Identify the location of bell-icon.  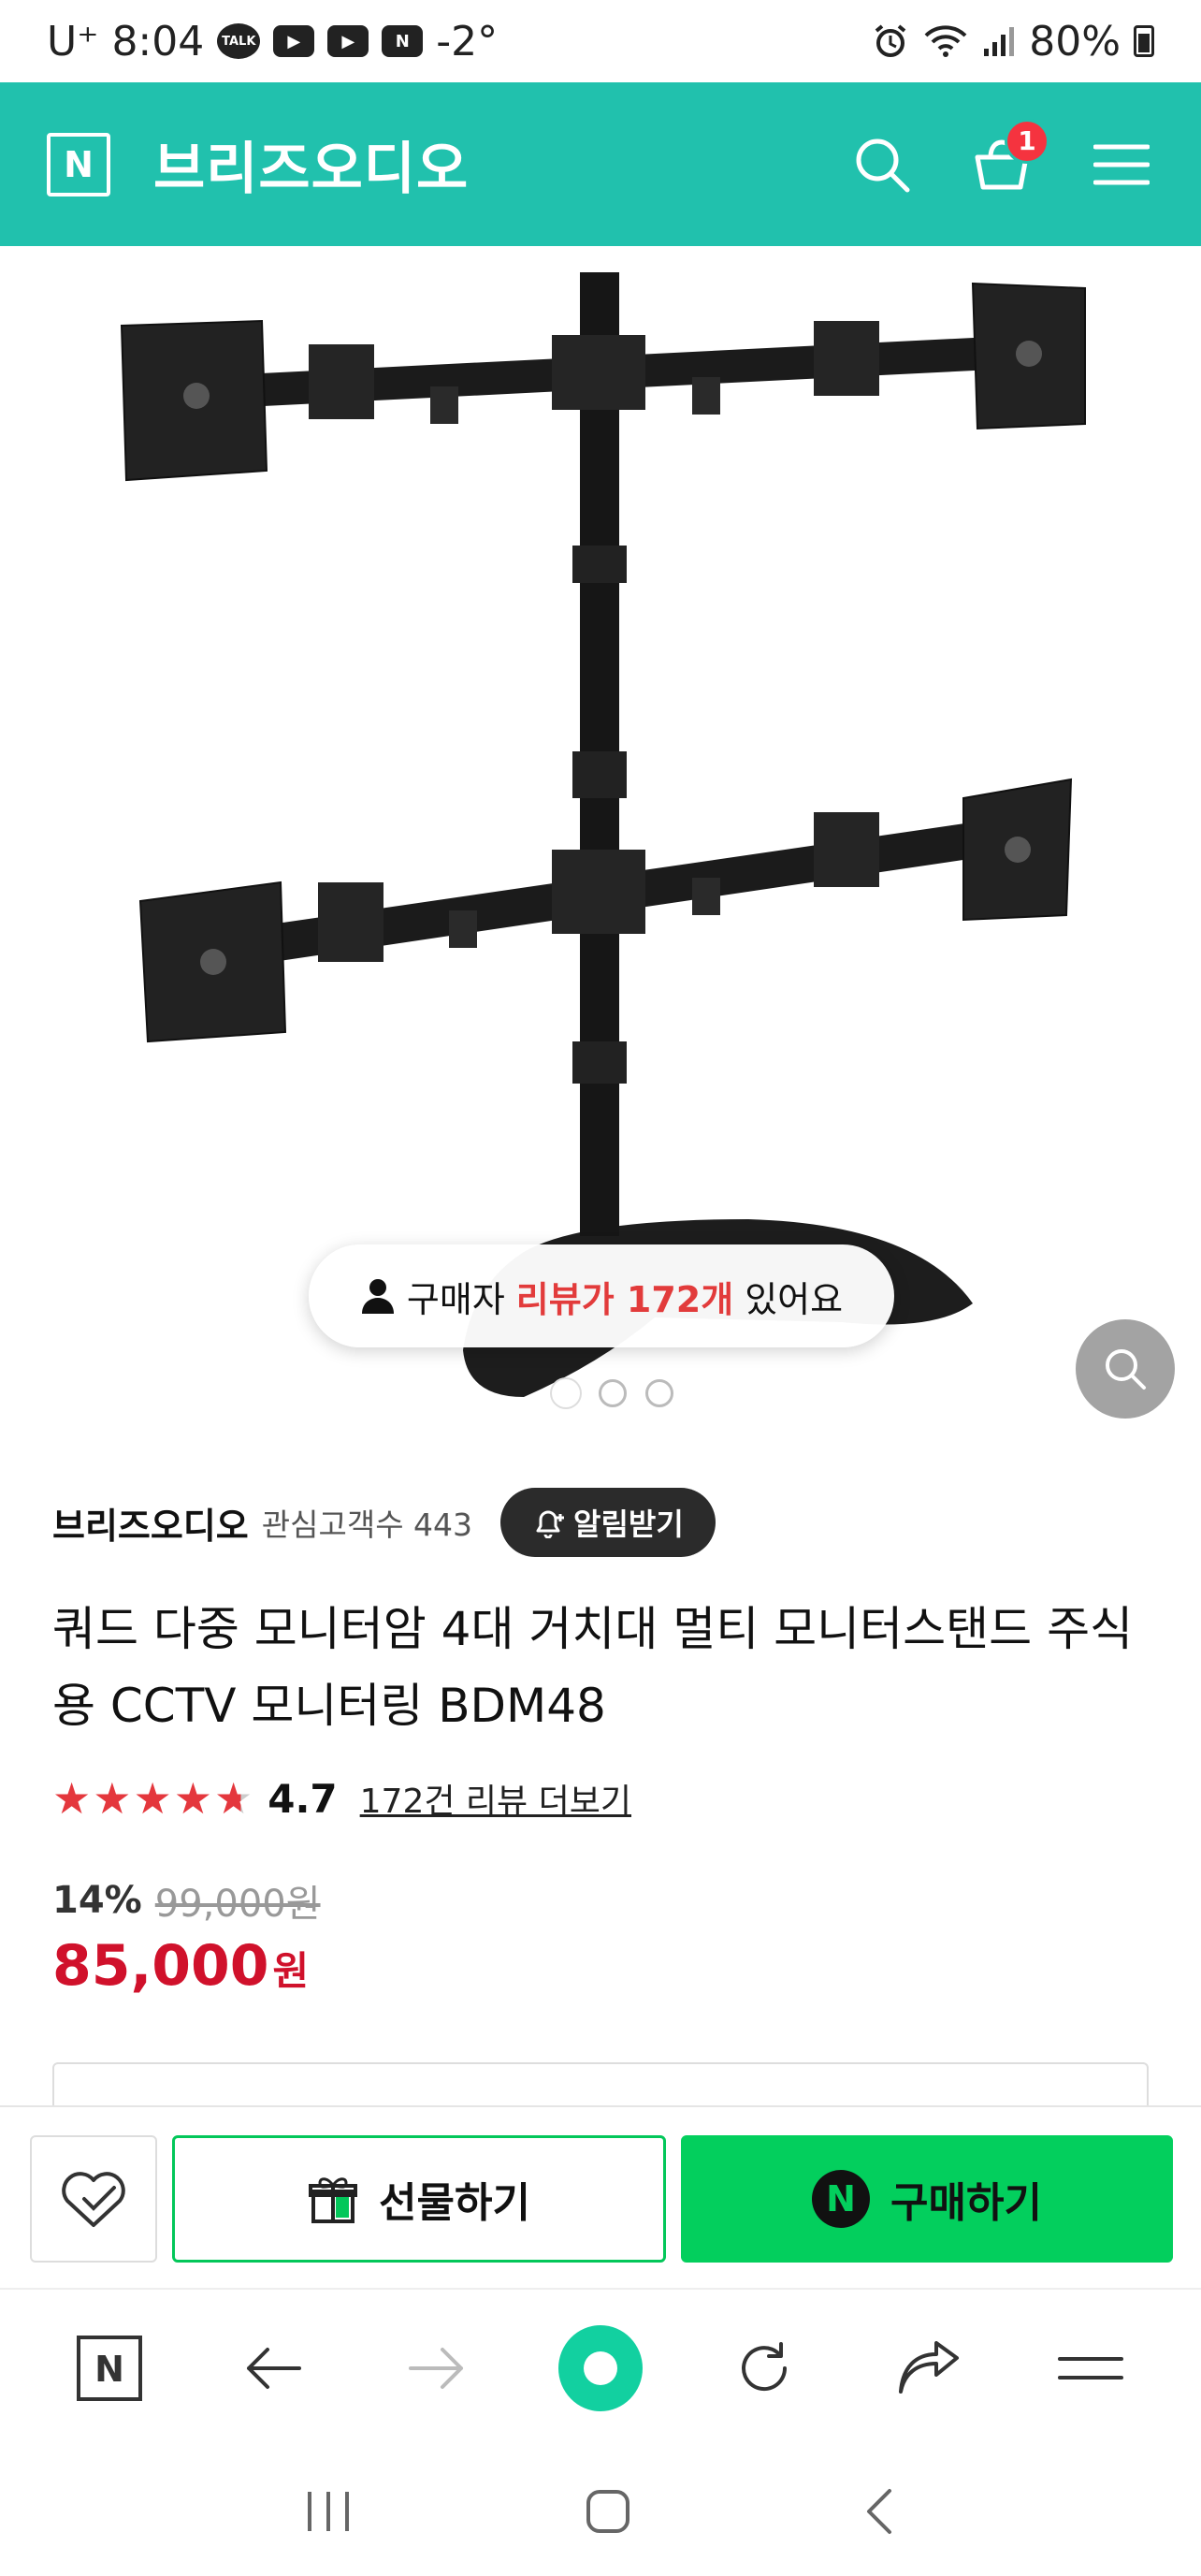
(550, 1524).